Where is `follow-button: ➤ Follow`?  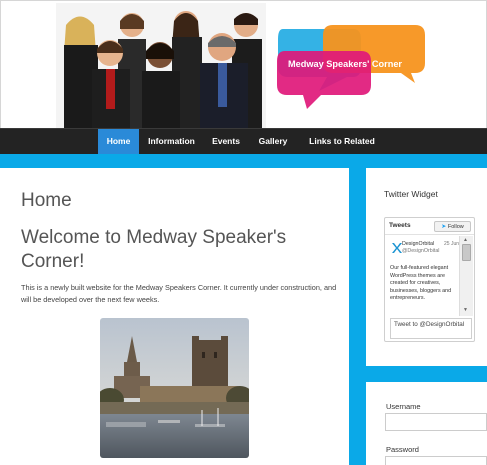
follow-button: ➤ Follow is located at coordinates (452, 226).